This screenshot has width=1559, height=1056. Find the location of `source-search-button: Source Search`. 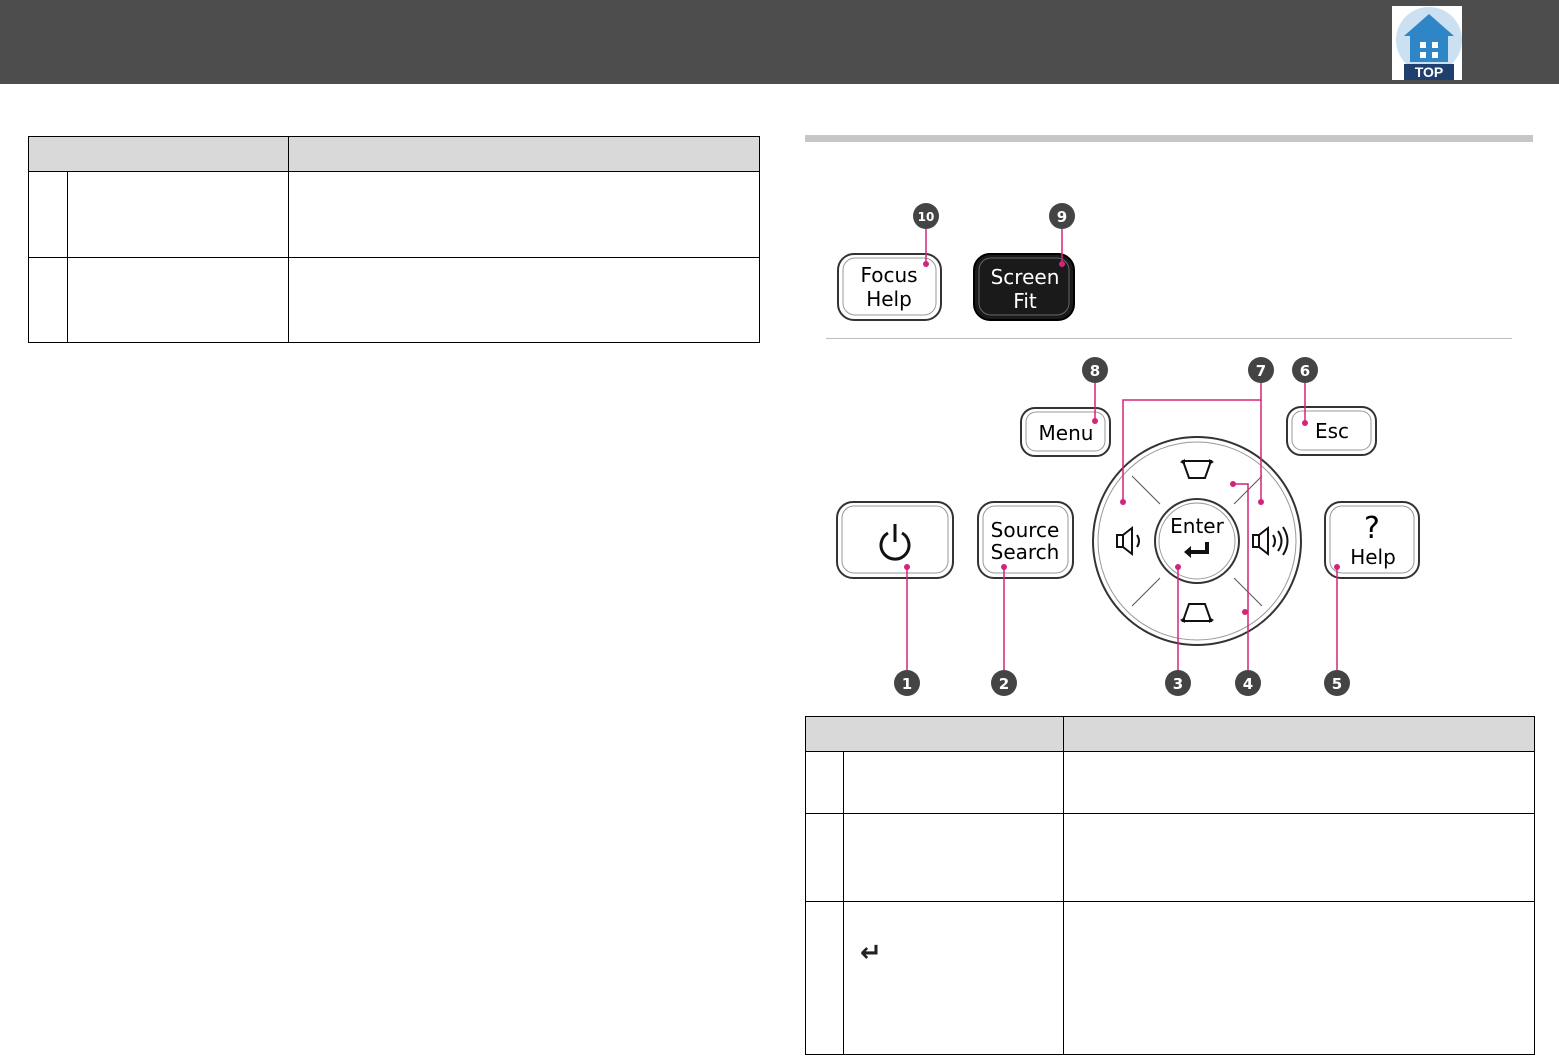

source-search-button: Source Search is located at coordinates (1025, 540).